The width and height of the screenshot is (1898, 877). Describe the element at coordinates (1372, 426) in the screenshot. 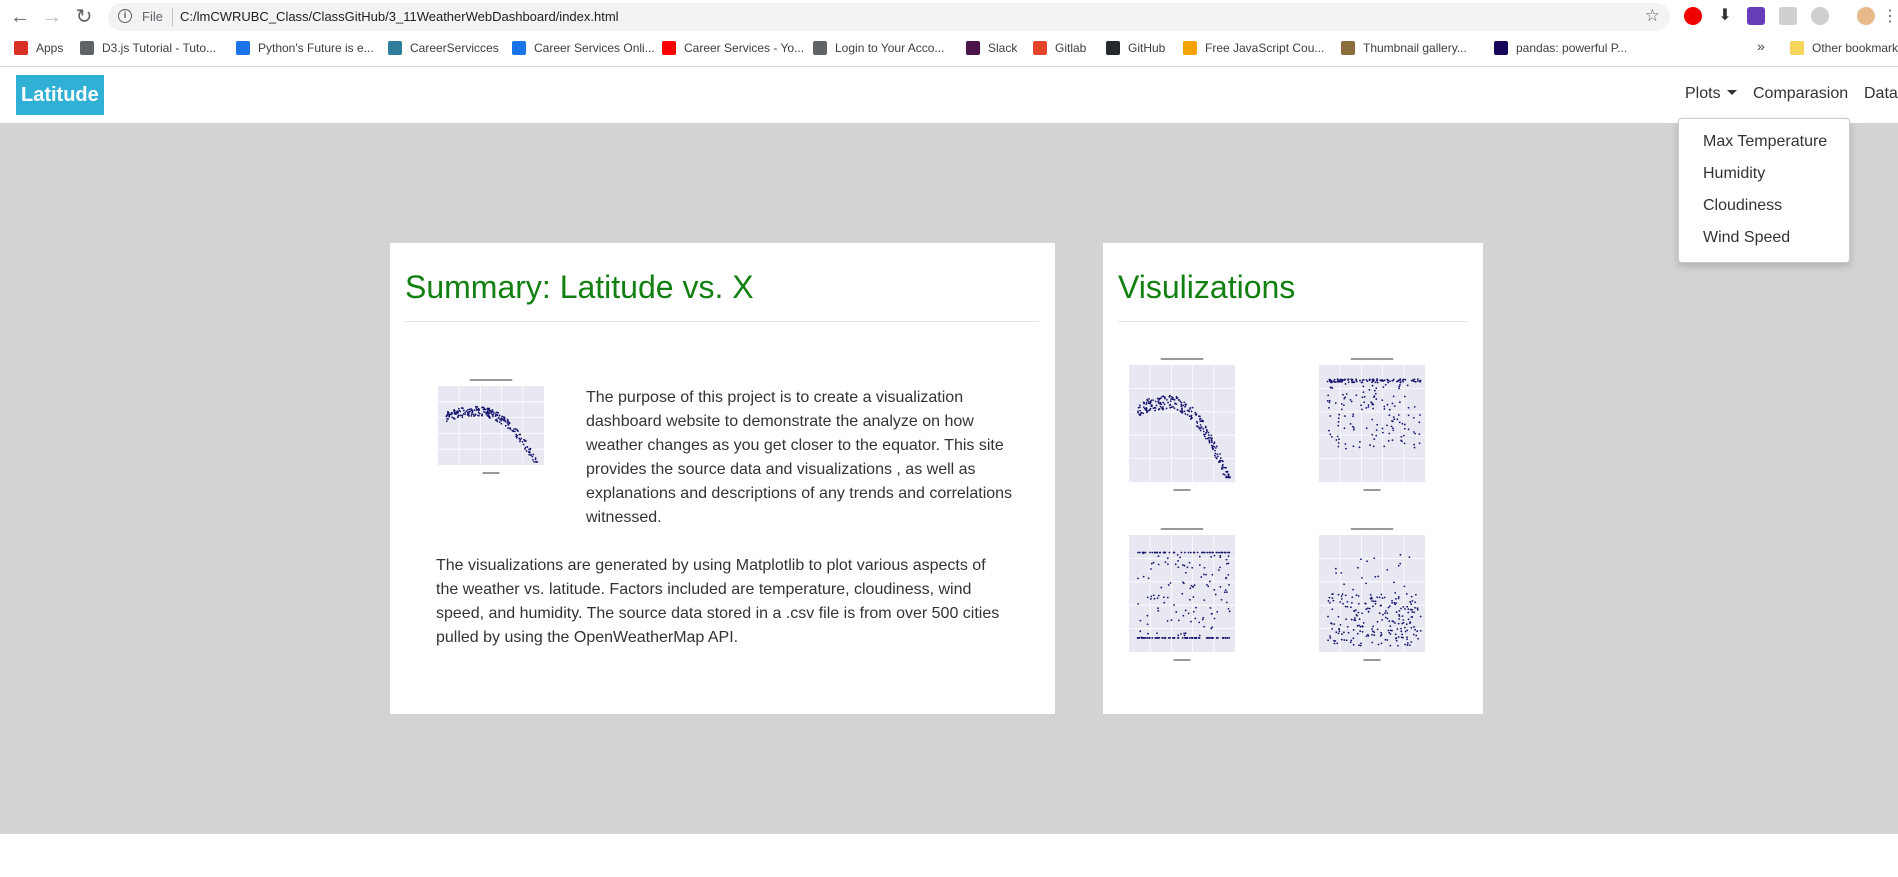

I see `humidity-plot-thumbnail` at that location.